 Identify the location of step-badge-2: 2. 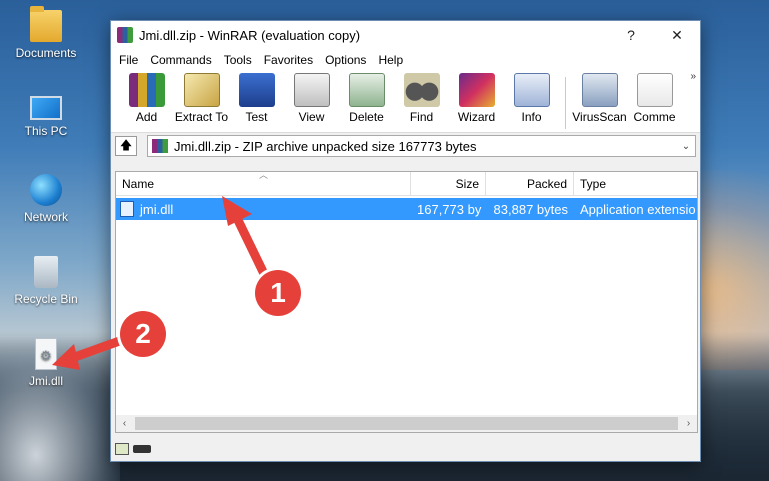
(143, 334).